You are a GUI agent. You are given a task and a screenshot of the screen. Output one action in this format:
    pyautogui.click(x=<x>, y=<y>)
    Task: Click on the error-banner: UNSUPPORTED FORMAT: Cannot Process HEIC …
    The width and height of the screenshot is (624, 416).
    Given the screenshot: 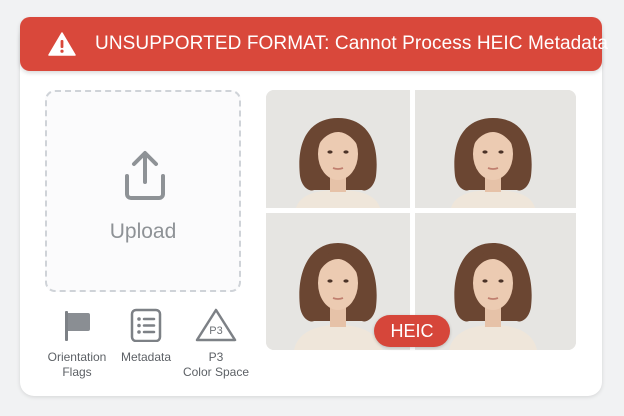 What is the action you would take?
    pyautogui.click(x=314, y=44)
    